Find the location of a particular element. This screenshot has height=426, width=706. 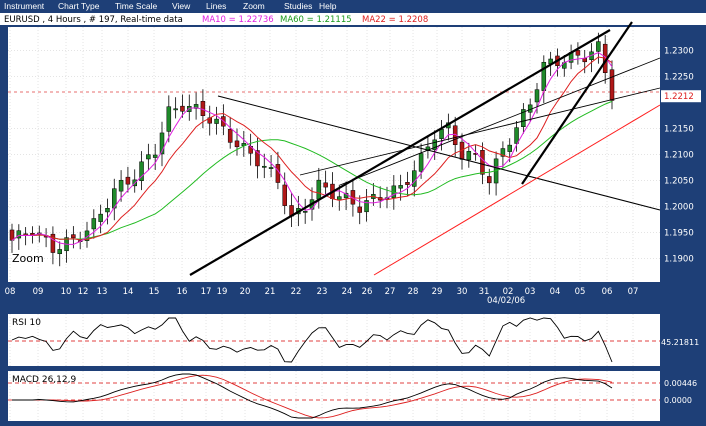

time-tick-label: 14 is located at coordinates (128, 292).